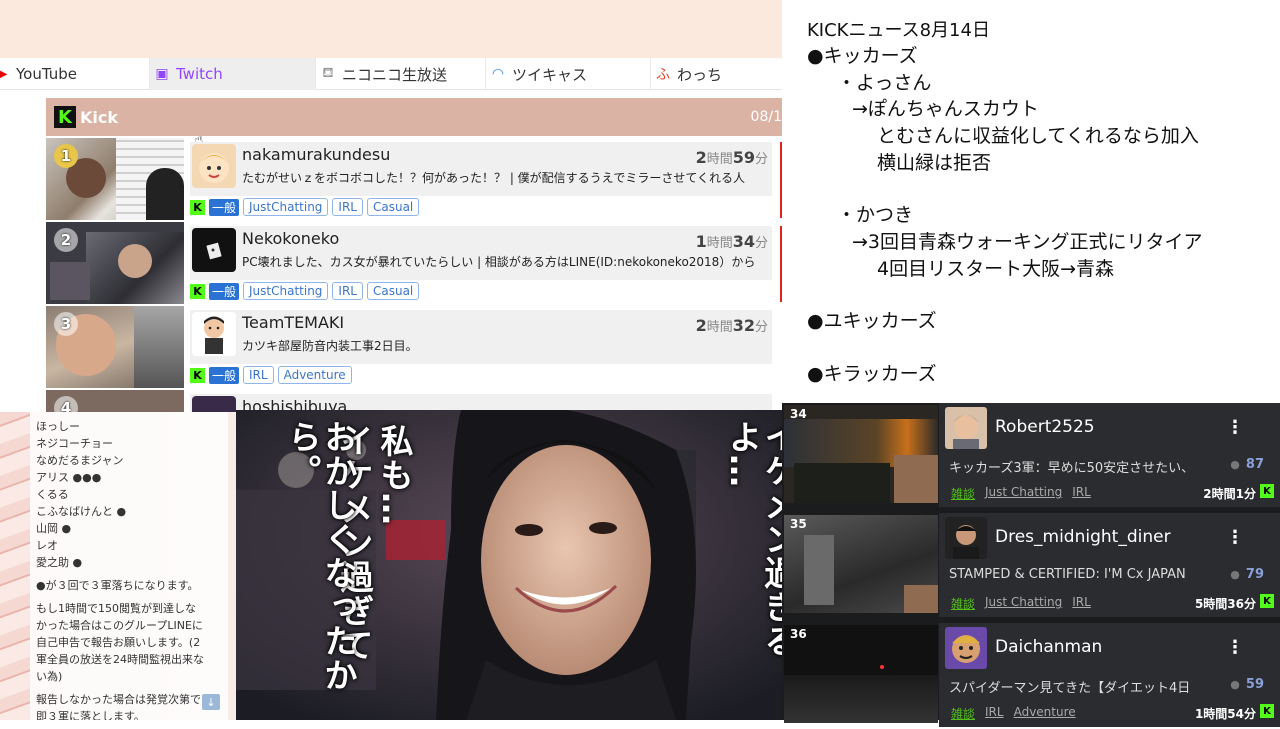  I want to click on tag: Adventure, so click(314, 375).